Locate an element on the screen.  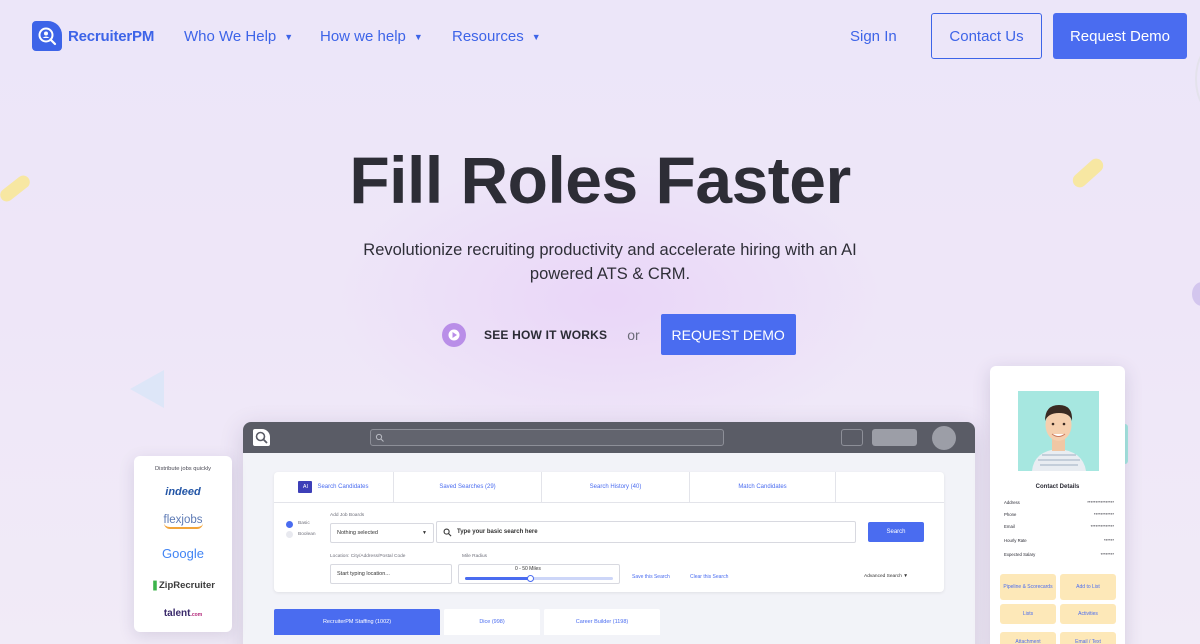
request-demo-header-button: Request Demo is located at coordinates (1120, 36).